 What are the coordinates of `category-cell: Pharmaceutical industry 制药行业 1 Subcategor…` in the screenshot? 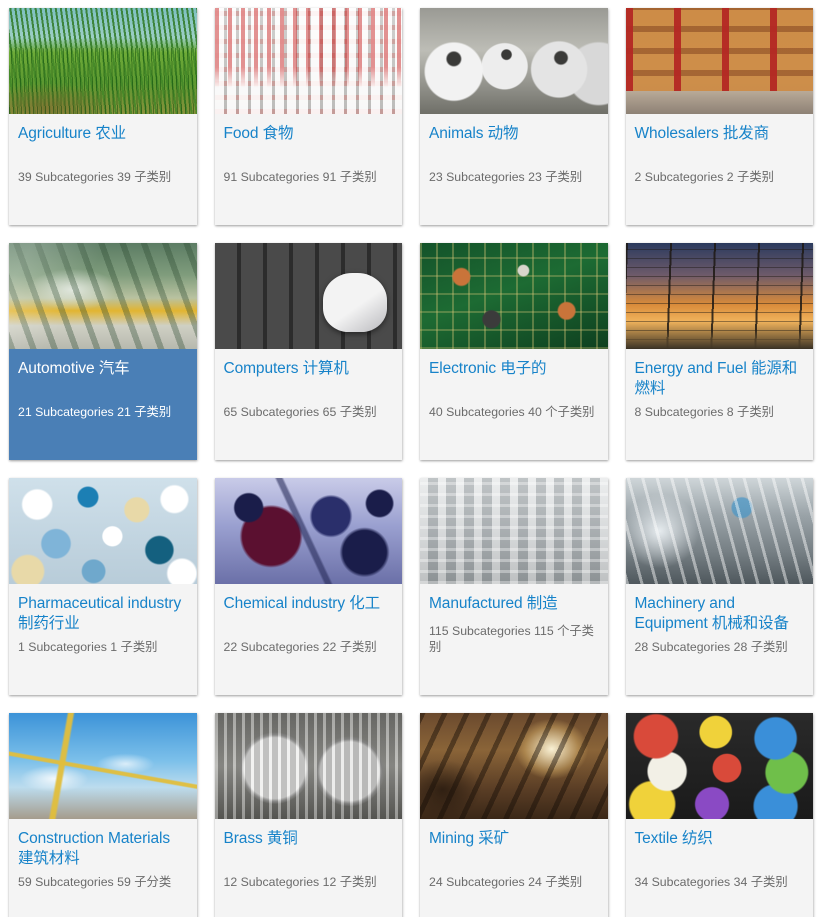 It's located at (103, 587).